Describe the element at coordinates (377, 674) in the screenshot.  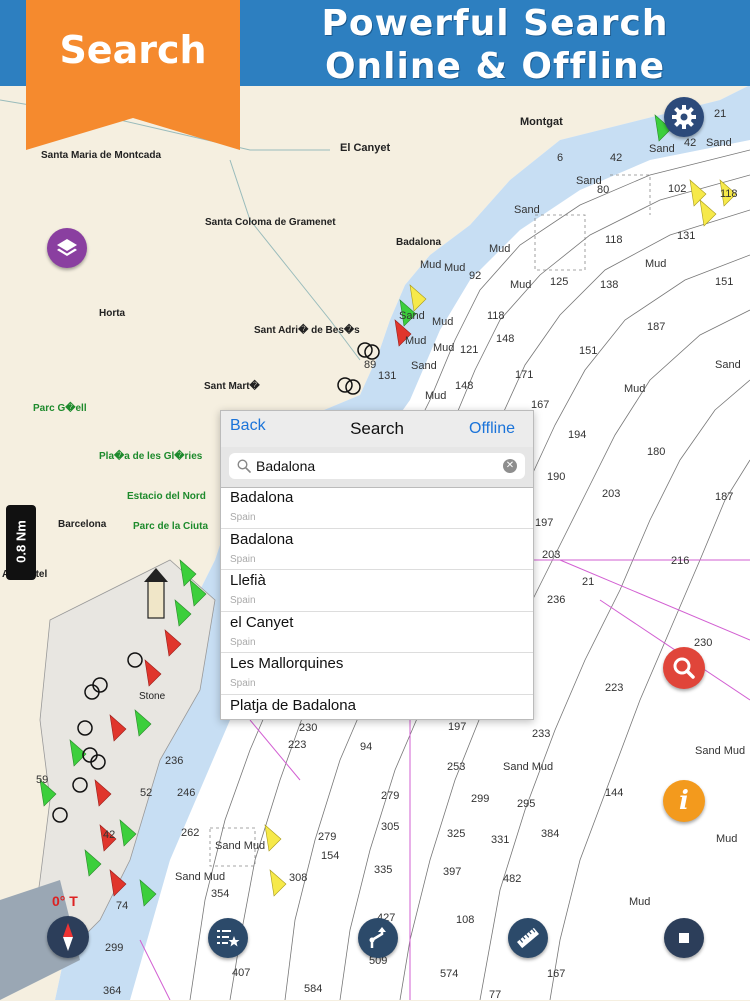
I see `search-result-item: Les Mallorquines Spain` at that location.